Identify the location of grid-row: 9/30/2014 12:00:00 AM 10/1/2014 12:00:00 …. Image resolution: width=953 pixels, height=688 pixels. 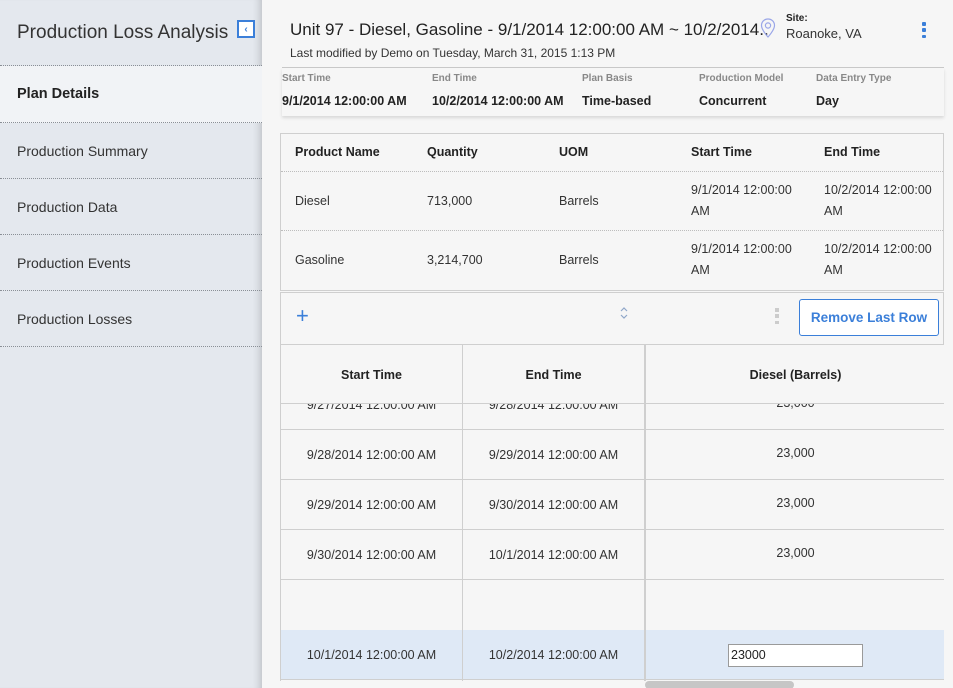
(612, 555).